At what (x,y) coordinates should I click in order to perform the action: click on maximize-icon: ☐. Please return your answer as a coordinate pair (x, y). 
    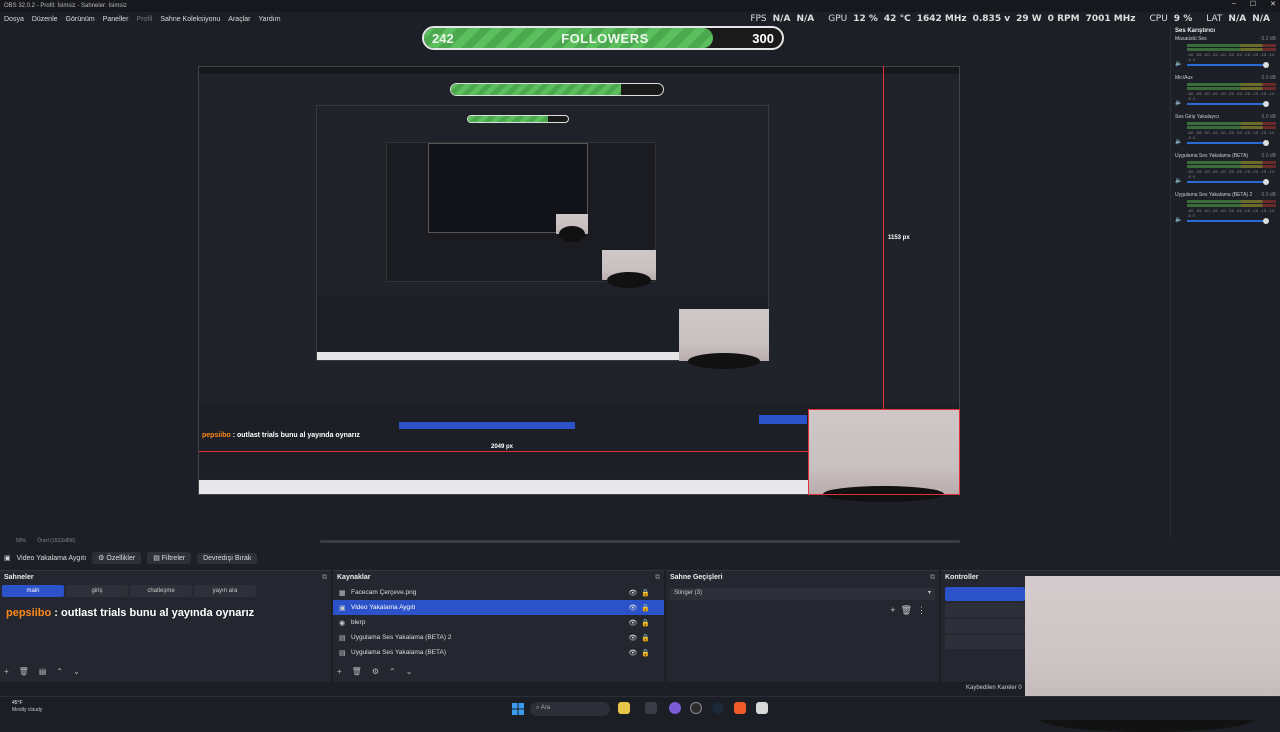
    Looking at the image, I should click on (1253, 4).